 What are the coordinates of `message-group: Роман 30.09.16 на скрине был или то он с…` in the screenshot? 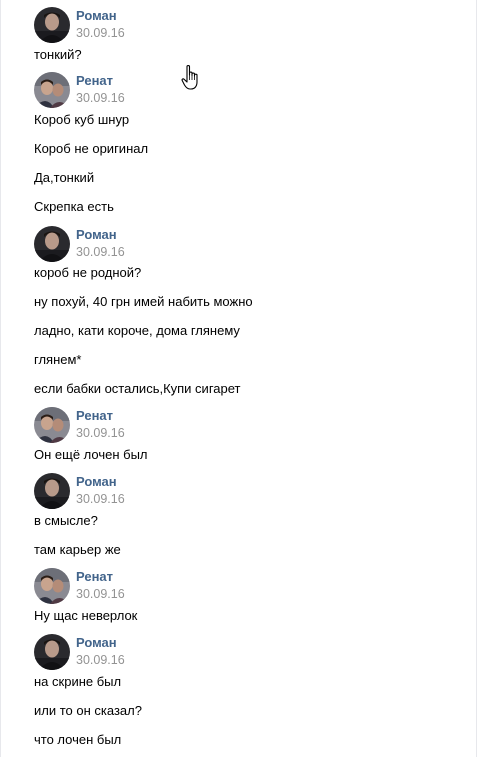 It's located at (244, 690).